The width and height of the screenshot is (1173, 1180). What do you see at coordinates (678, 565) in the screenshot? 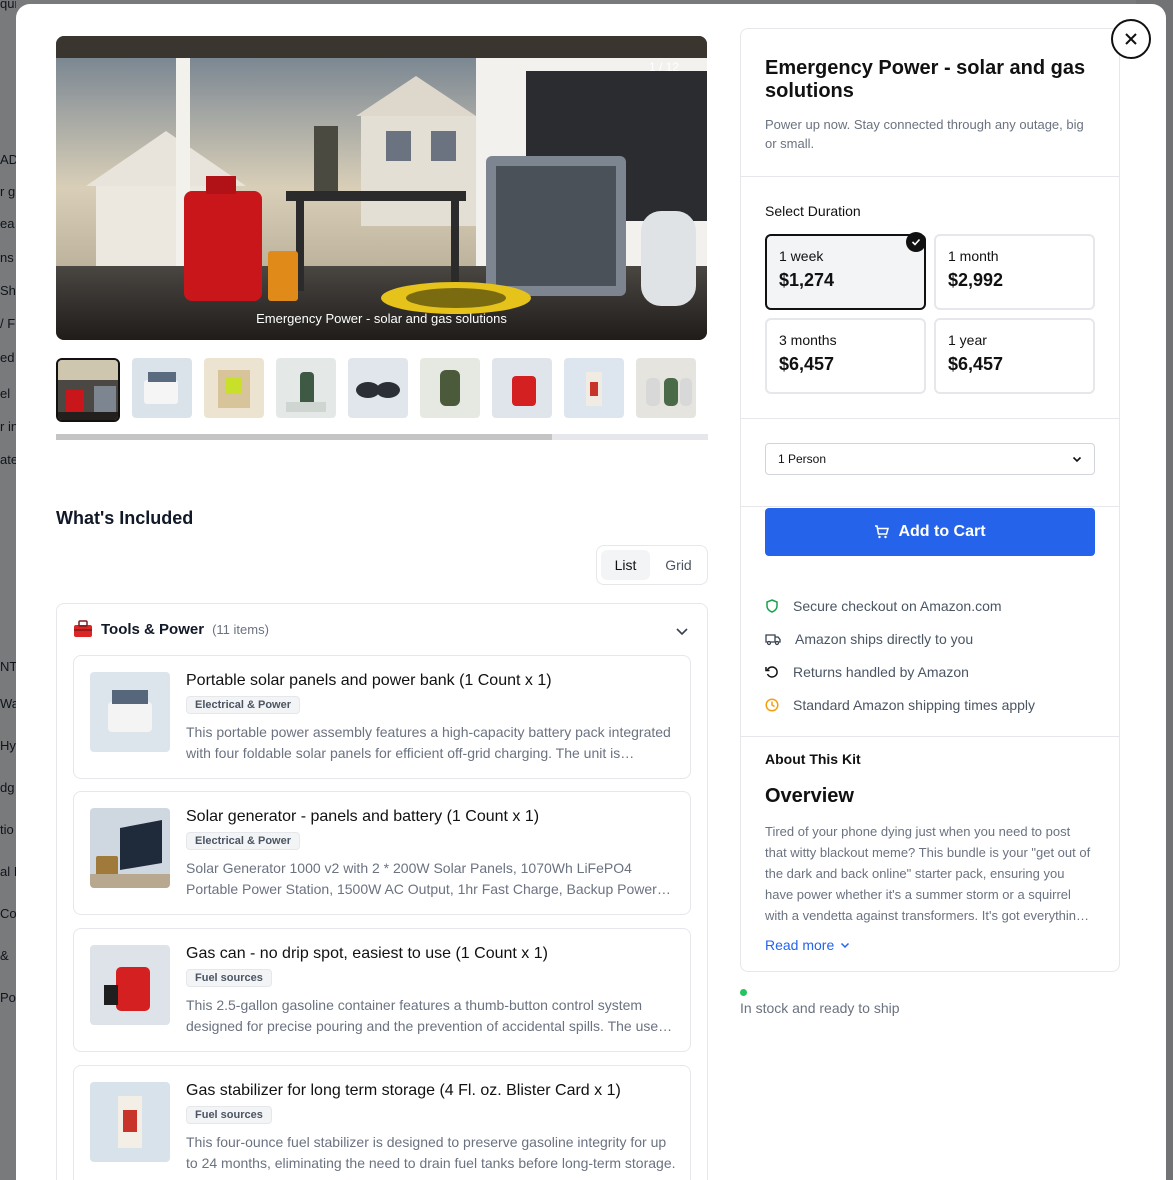
I see `grid-view-button: Grid` at bounding box center [678, 565].